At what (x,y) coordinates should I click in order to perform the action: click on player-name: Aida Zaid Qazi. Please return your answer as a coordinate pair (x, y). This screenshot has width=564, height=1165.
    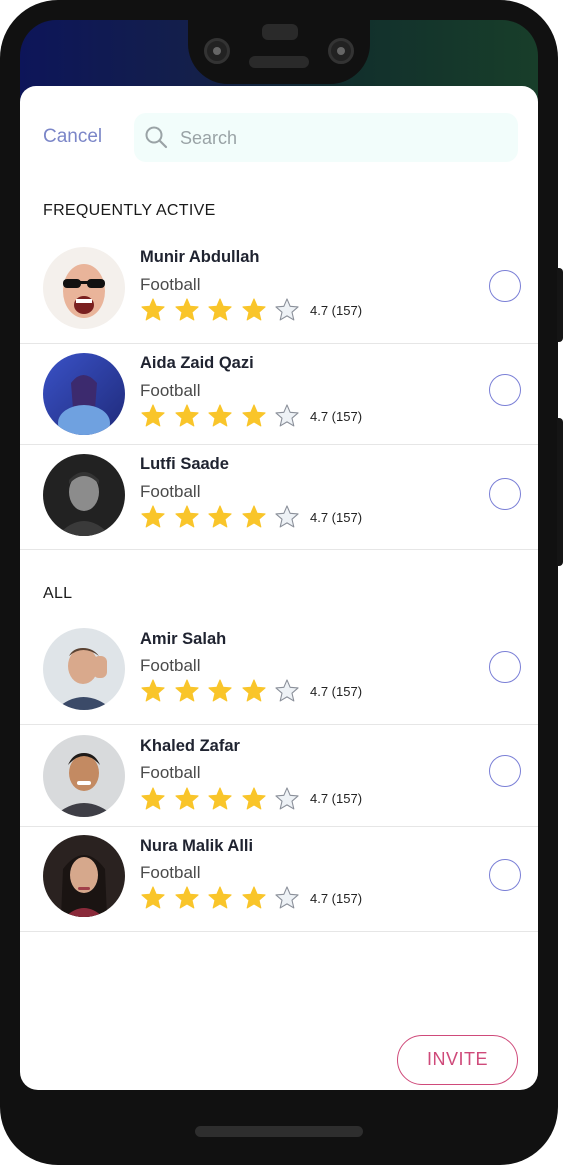
    Looking at the image, I should click on (197, 363).